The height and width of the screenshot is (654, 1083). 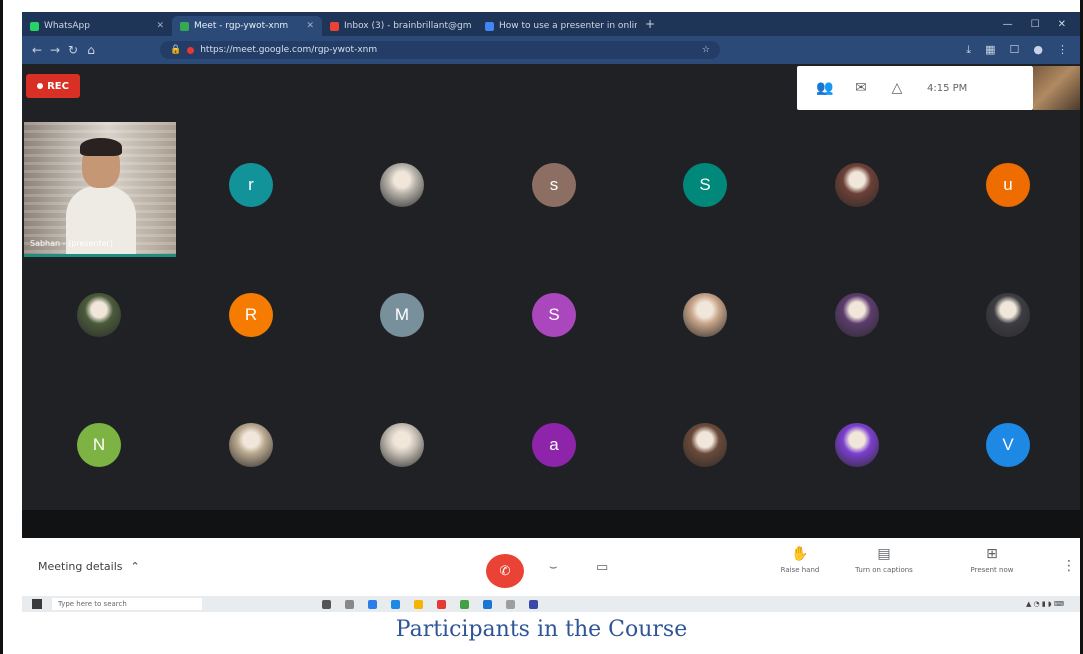 I want to click on participant-avatar: M, so click(x=402, y=315).